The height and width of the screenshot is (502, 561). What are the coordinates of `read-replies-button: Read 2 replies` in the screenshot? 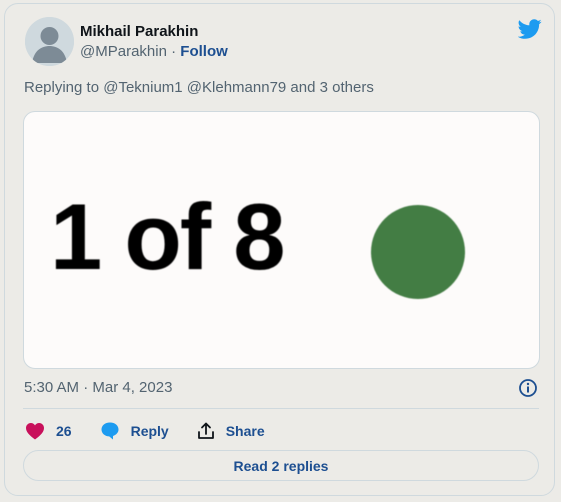 It's located at (281, 465).